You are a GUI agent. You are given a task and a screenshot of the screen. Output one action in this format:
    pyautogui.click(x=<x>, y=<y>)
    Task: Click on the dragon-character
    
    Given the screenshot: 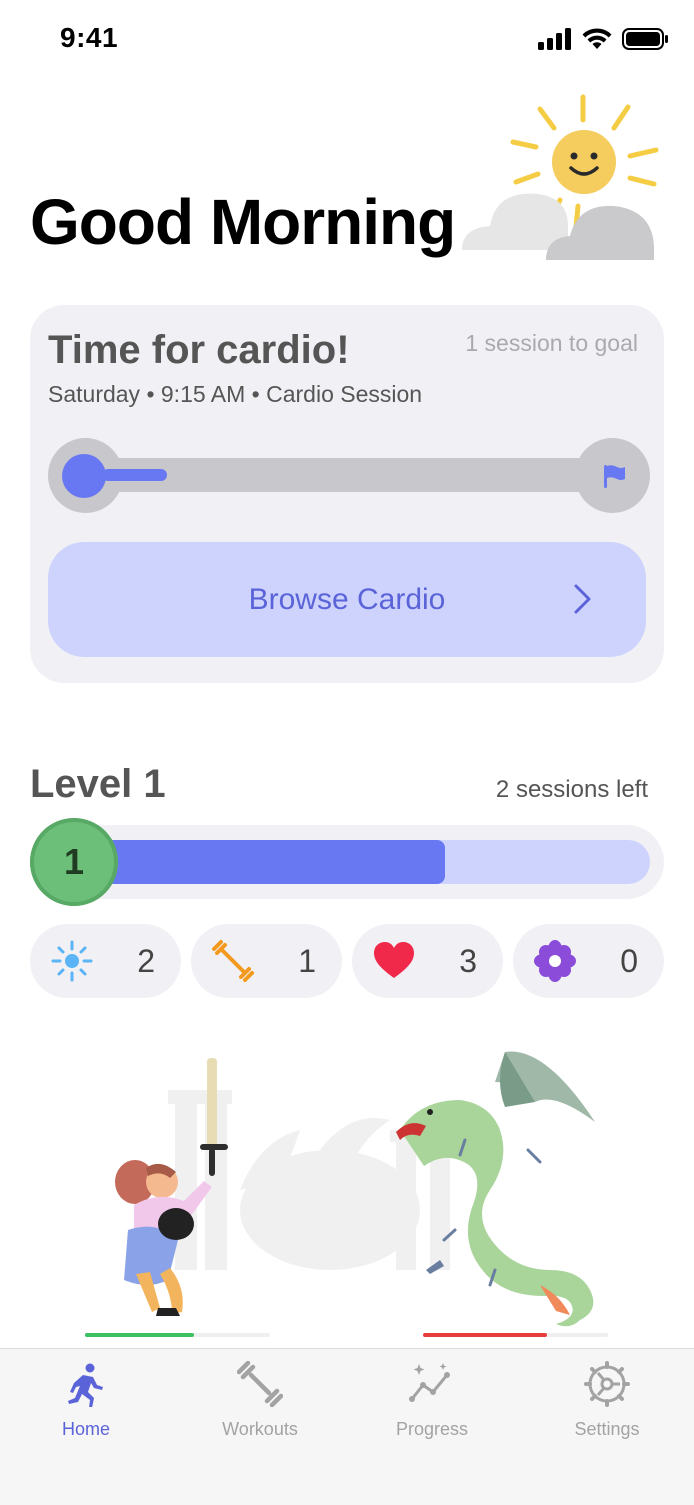 What is the action you would take?
    pyautogui.click(x=495, y=1189)
    